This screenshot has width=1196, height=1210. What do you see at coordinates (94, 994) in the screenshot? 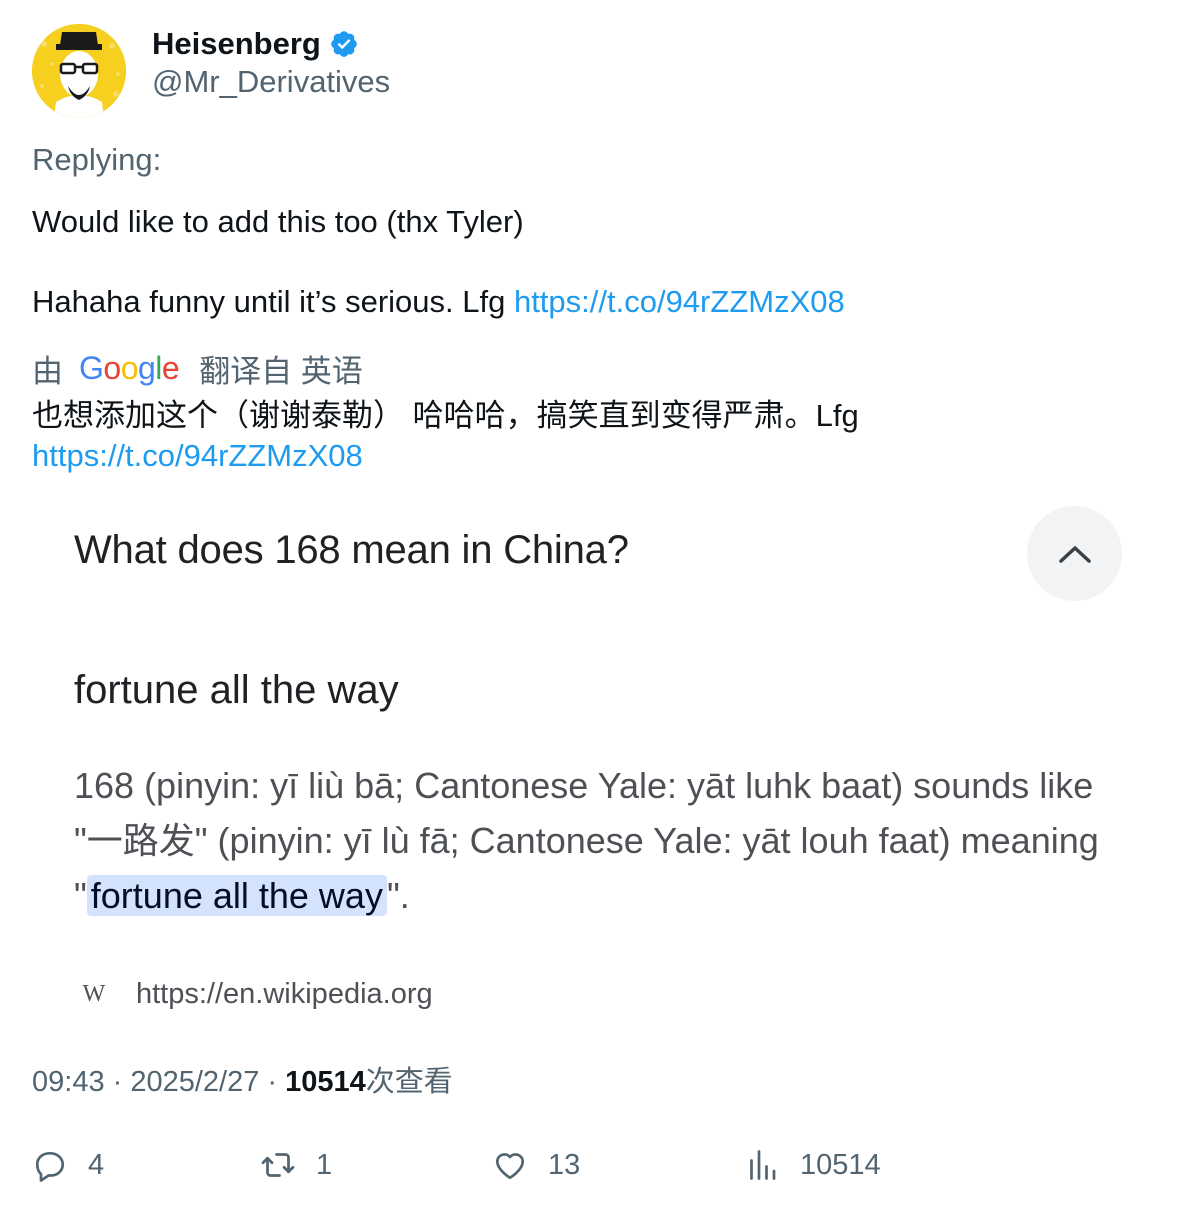
I see `wikipedia-icon: W` at bounding box center [94, 994].